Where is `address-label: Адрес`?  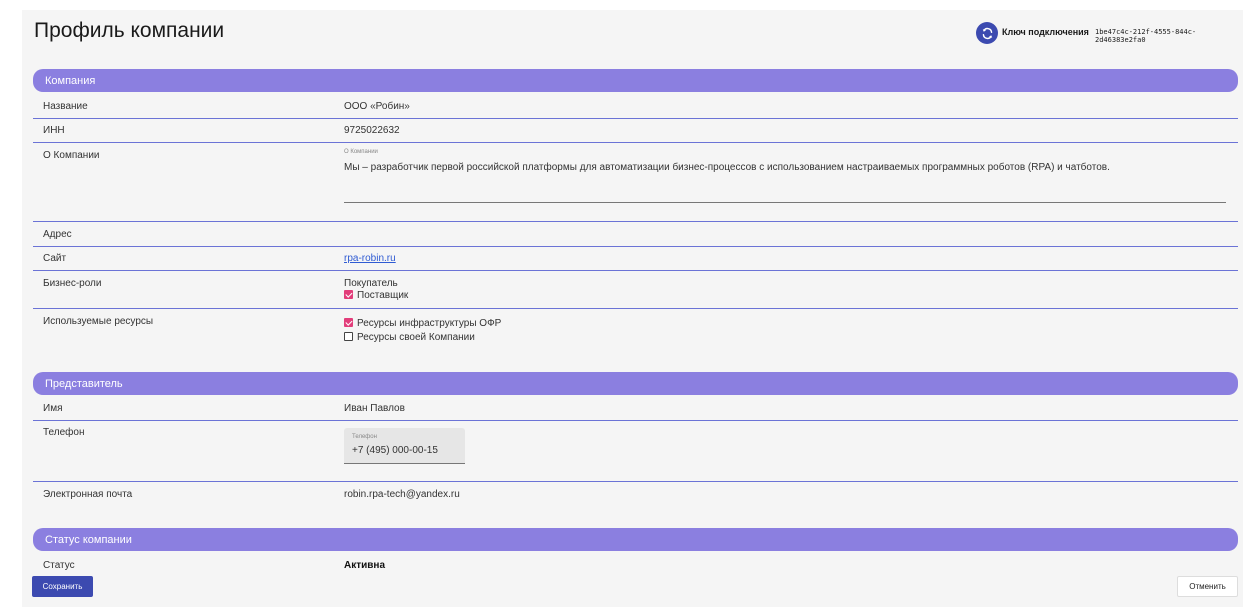
address-label: Адрес is located at coordinates (57, 234).